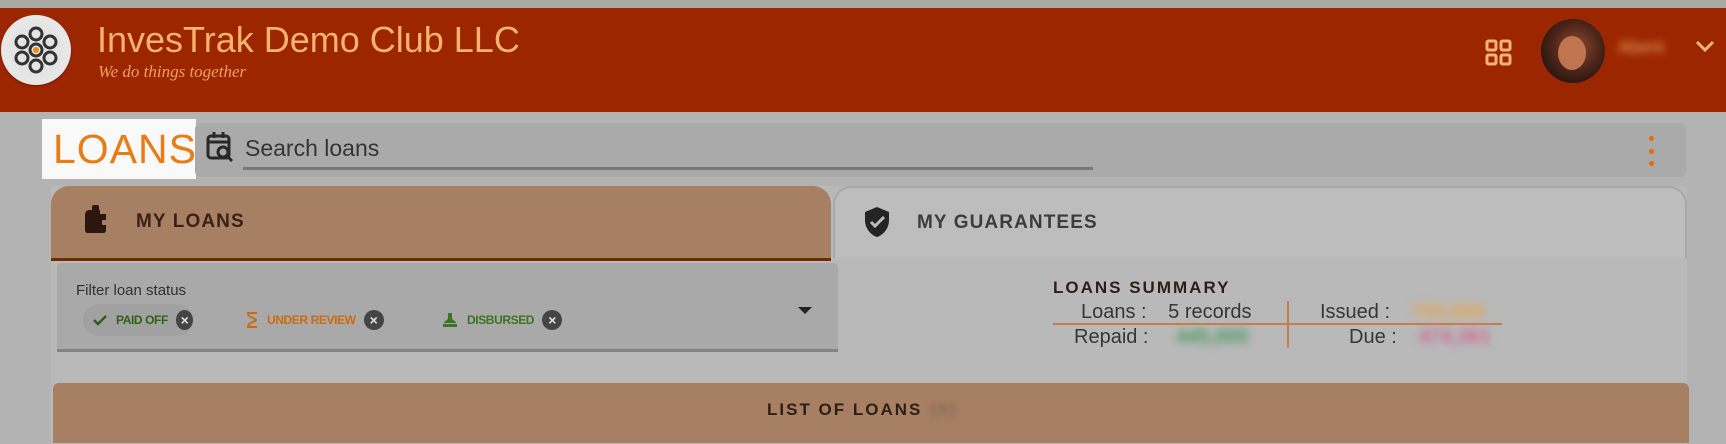  I want to click on loans-label: Loans :, so click(1114, 312).